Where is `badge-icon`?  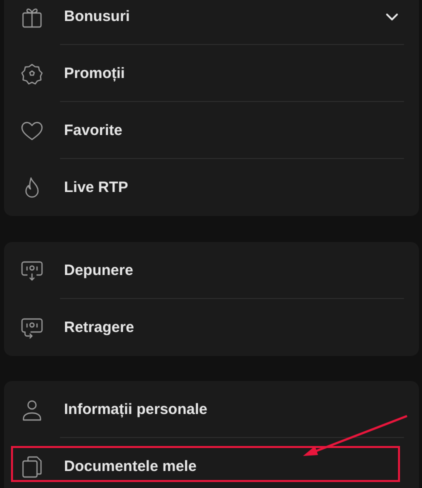
badge-icon is located at coordinates (32, 74).